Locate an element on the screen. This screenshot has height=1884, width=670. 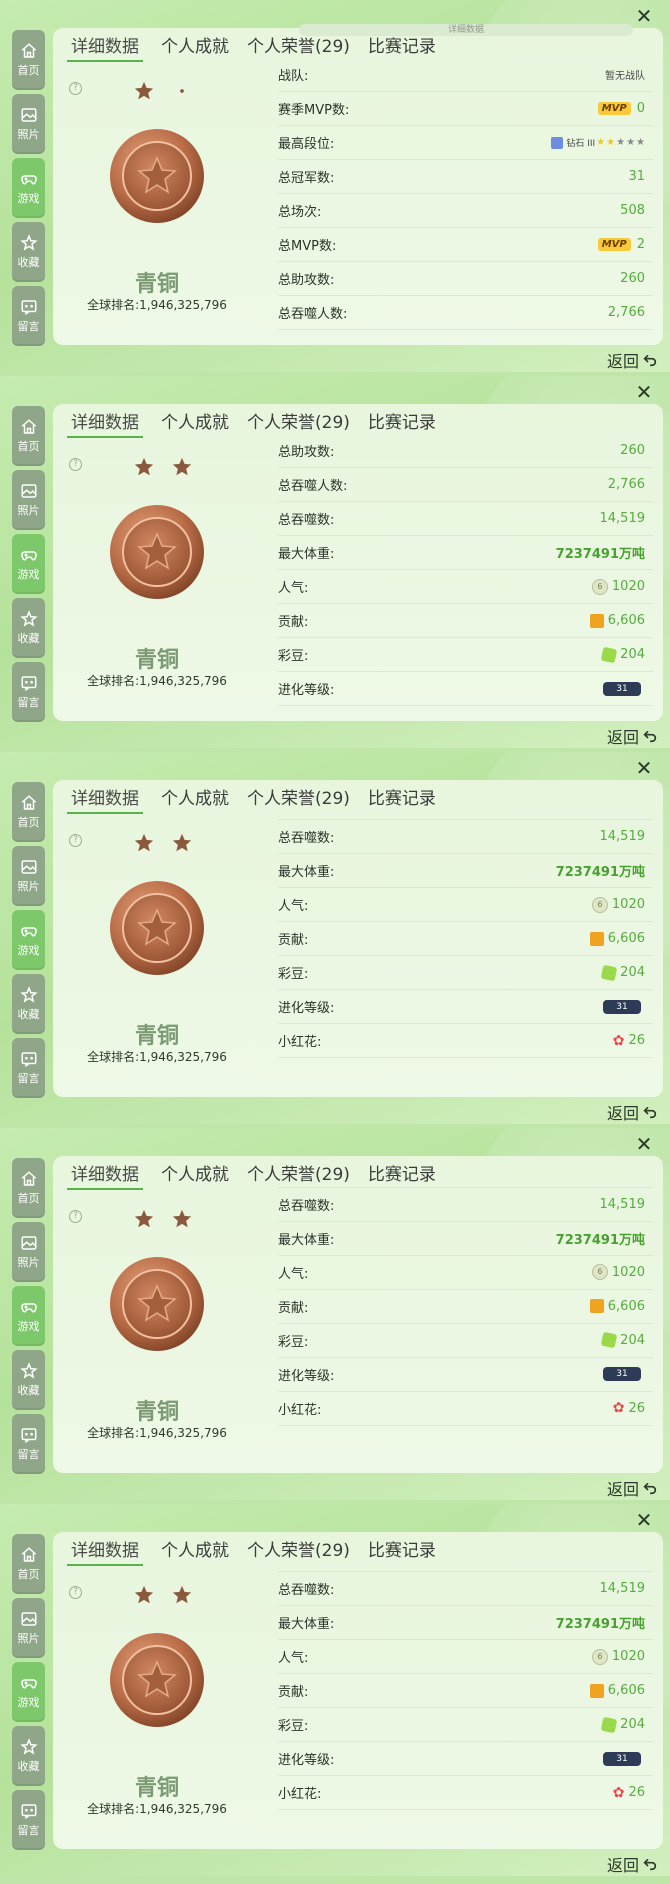
stat-value-text: 14,519 is located at coordinates (622, 1204).